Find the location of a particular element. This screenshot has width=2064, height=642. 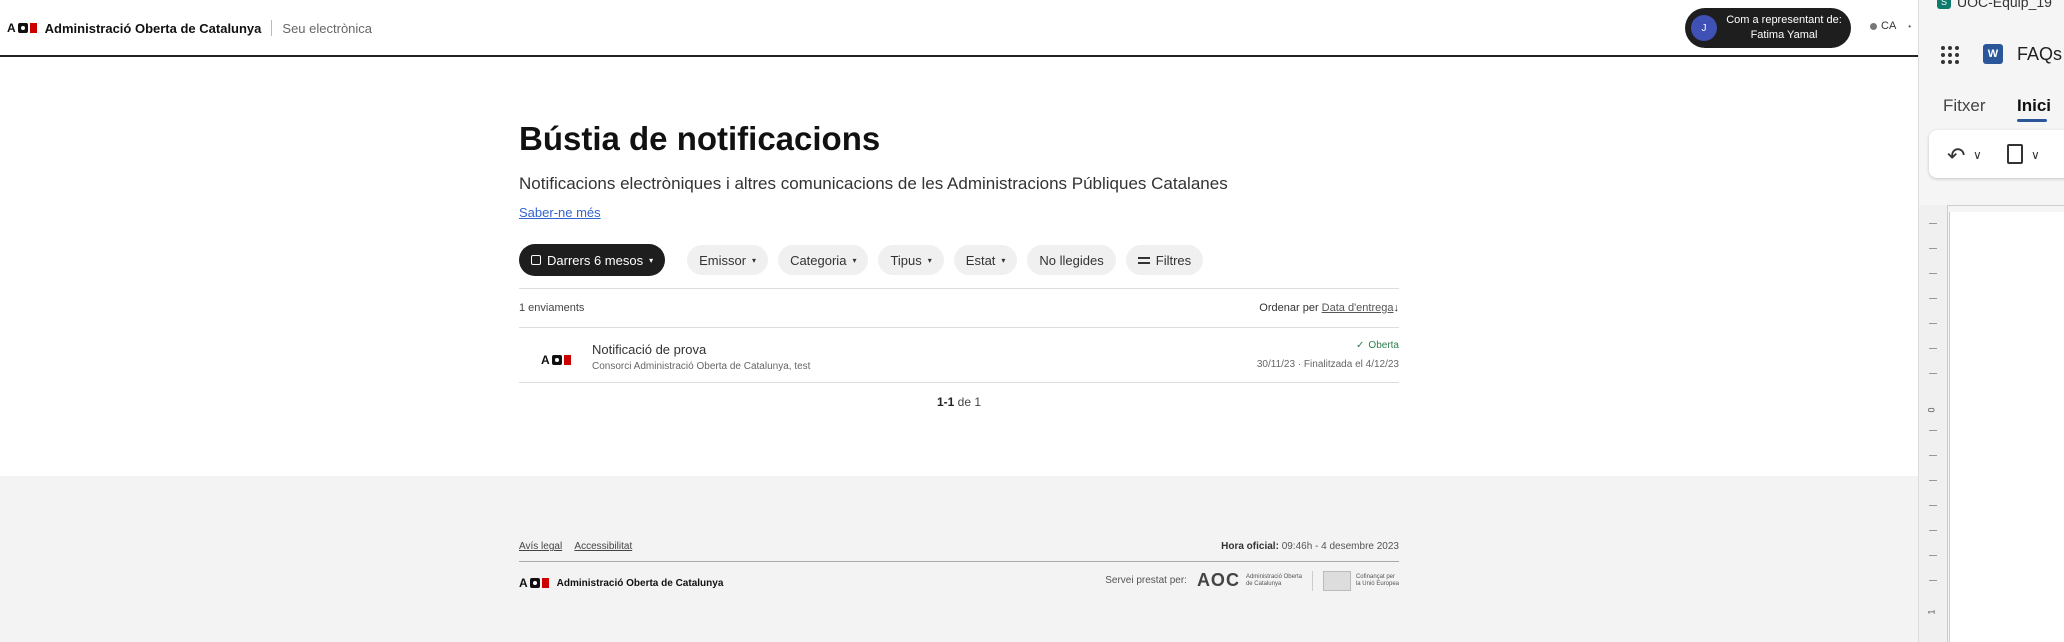

estat-filter-button: Estat ▾ is located at coordinates (985, 260).